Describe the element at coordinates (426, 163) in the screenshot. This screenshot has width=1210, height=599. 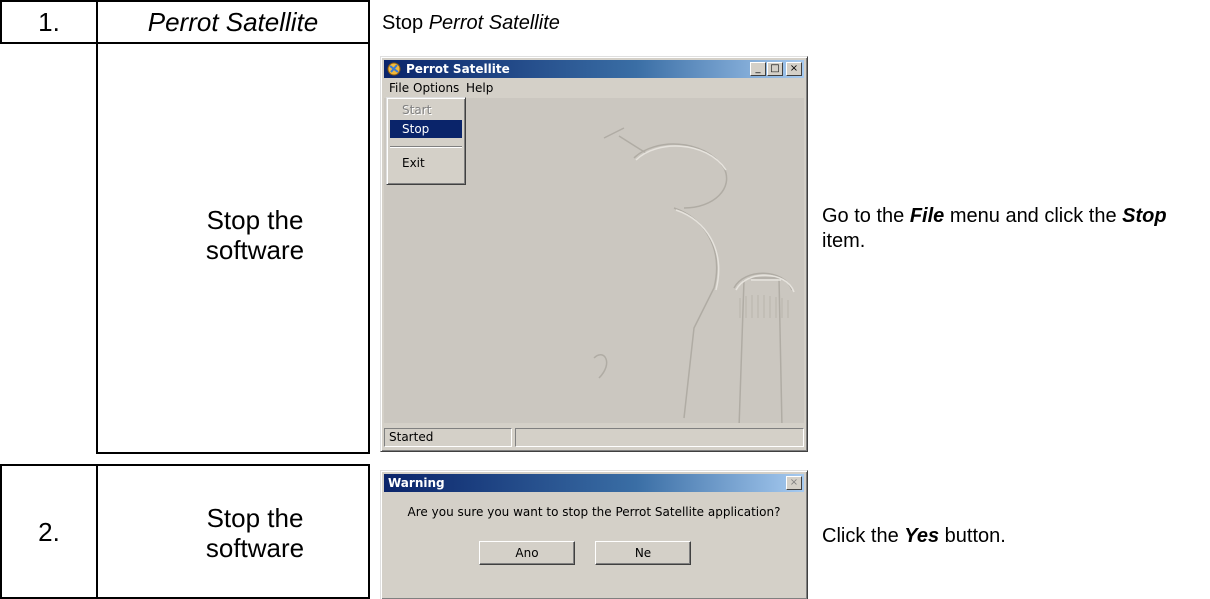
I see `menu-item-exit: Exit` at that location.